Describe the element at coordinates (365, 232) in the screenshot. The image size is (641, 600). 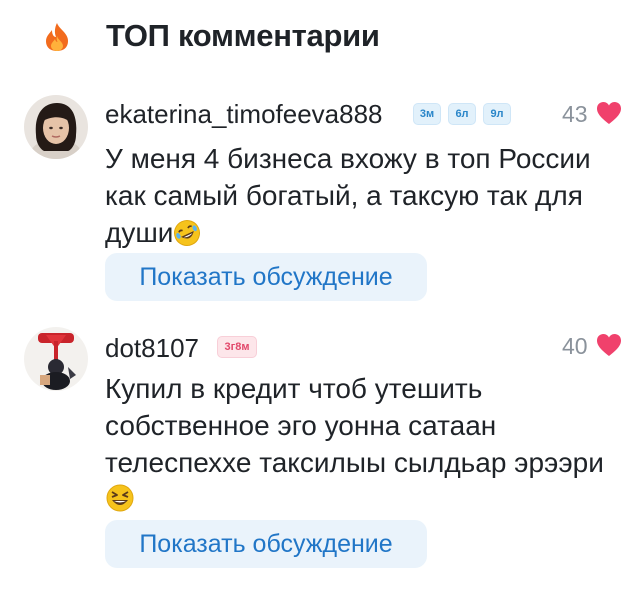
I see `comment-text-line: души` at that location.